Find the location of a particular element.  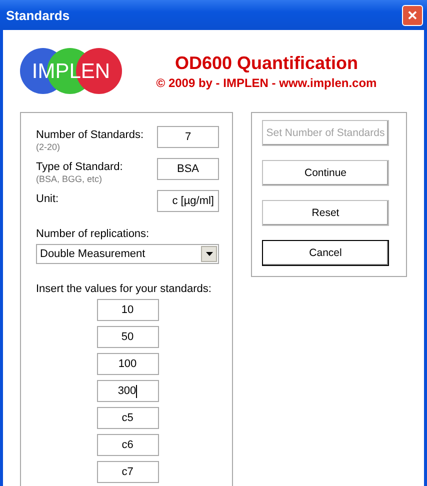

window-title: Standards is located at coordinates (38, 15).